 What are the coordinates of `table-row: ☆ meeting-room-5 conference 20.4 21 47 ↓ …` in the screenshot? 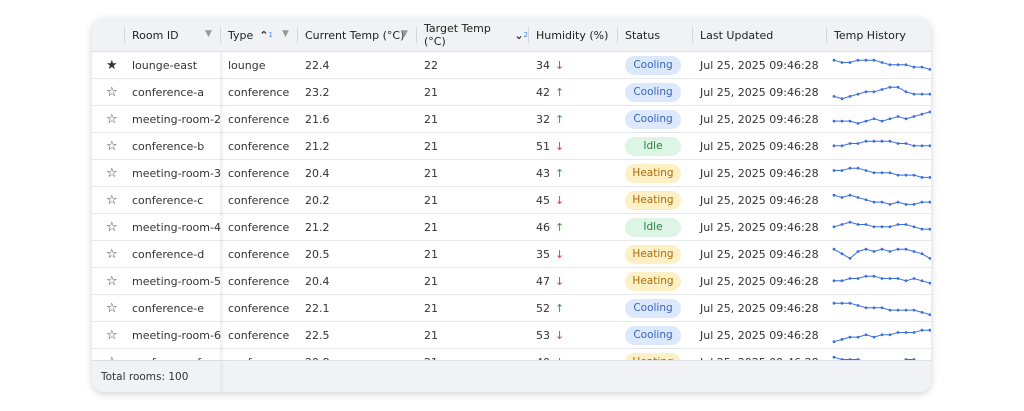 It's located at (511, 281).